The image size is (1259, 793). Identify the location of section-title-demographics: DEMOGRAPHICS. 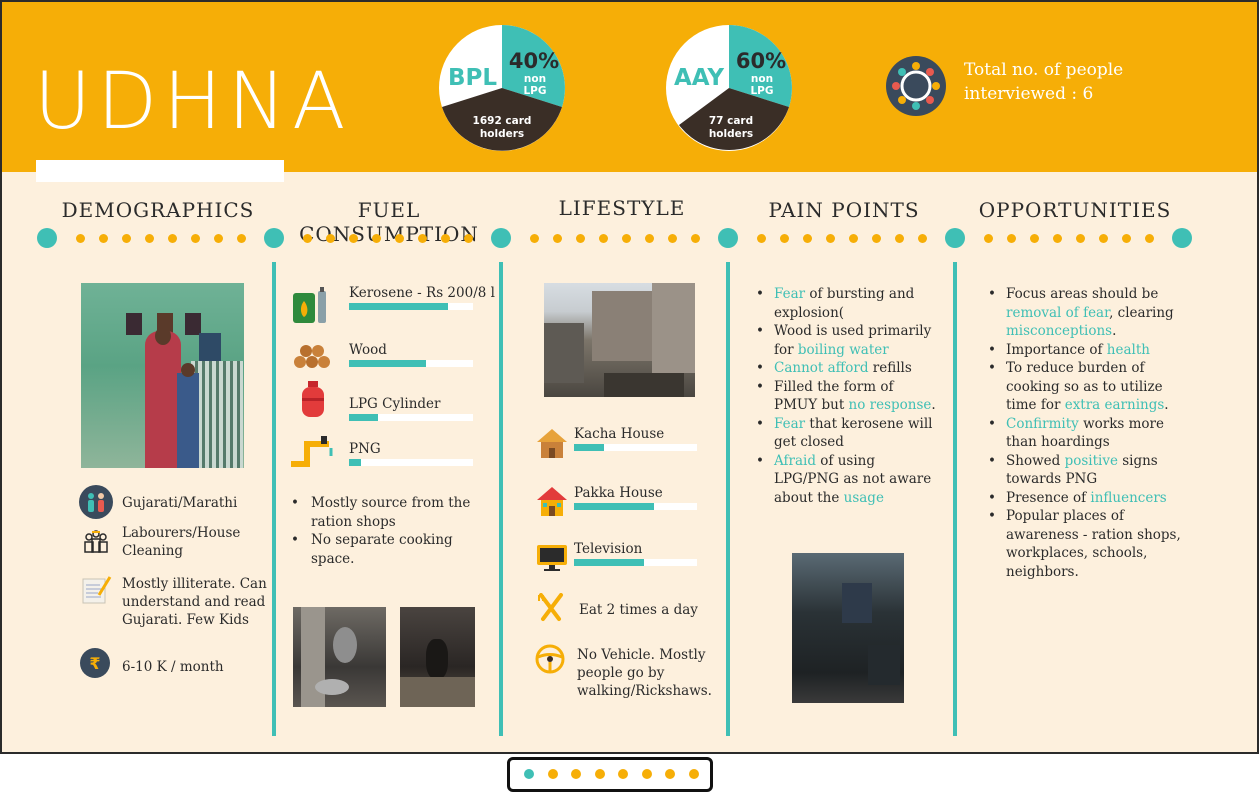
(158, 210).